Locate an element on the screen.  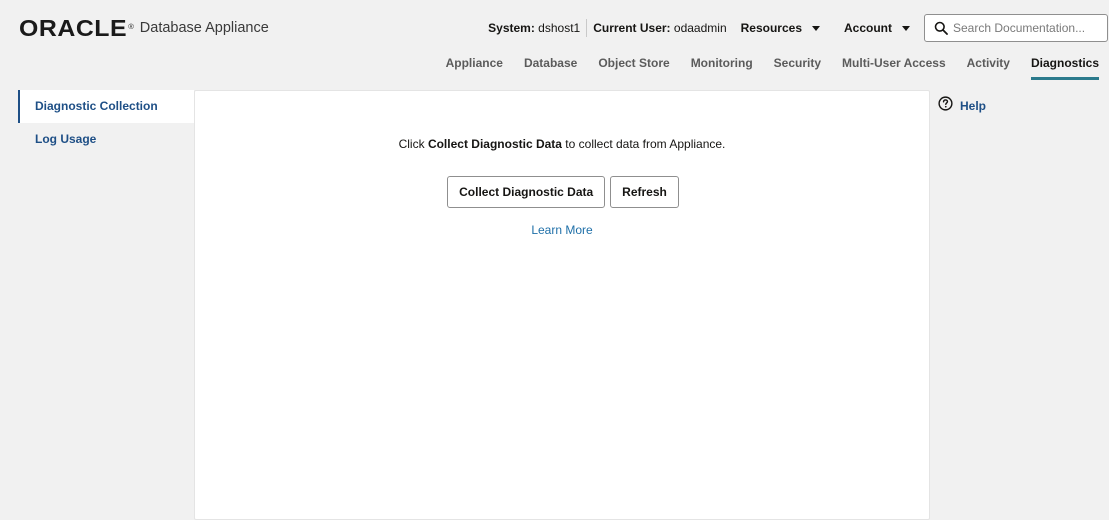
brand: ORACLE® Database Appliance is located at coordinates (144, 28).